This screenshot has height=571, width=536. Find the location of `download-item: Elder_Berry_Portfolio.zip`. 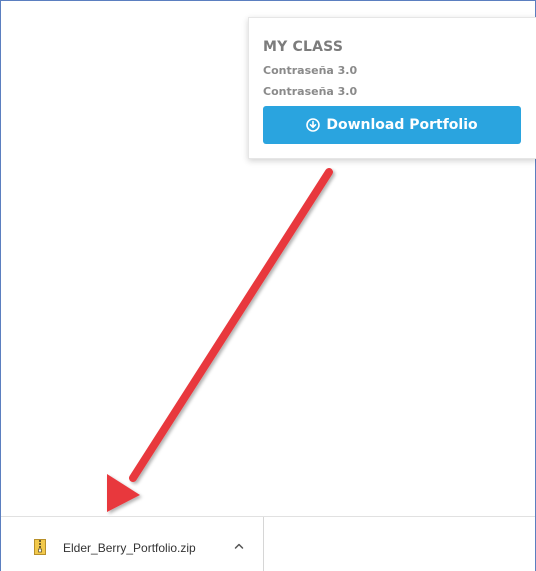

download-item: Elder_Berry_Portfolio.zip is located at coordinates (132, 544).